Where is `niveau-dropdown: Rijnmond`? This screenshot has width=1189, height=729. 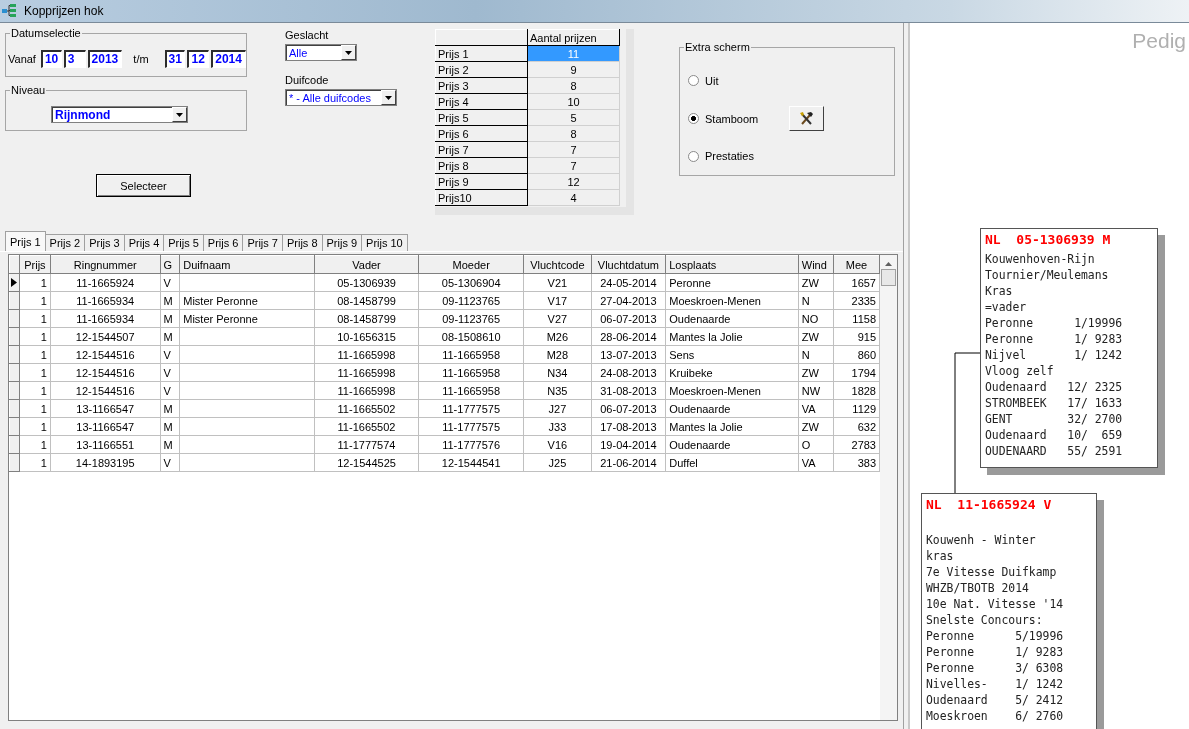
niveau-dropdown: Rijnmond is located at coordinates (119, 114).